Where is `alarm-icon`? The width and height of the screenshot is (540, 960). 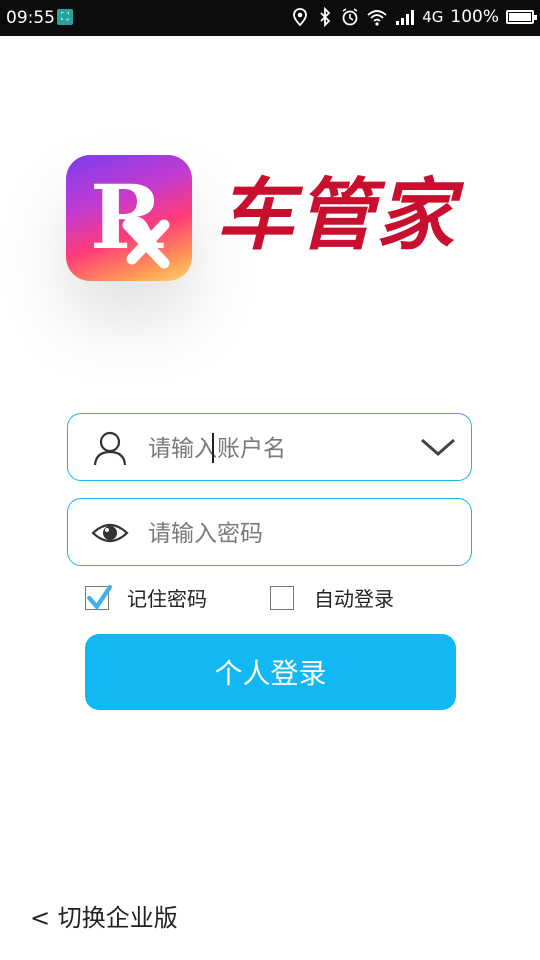 alarm-icon is located at coordinates (350, 17).